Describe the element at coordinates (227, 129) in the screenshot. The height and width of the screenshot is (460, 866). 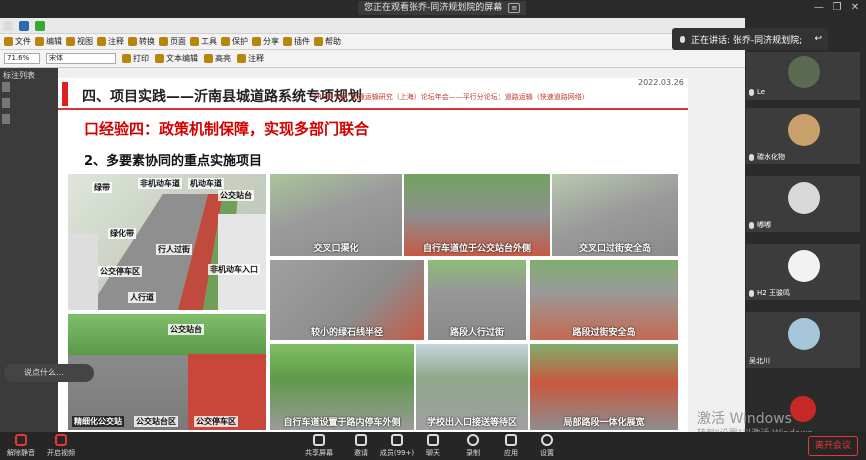
I see `experience-heading: 口经验四：政策机制保障，实现多部门联合` at that location.